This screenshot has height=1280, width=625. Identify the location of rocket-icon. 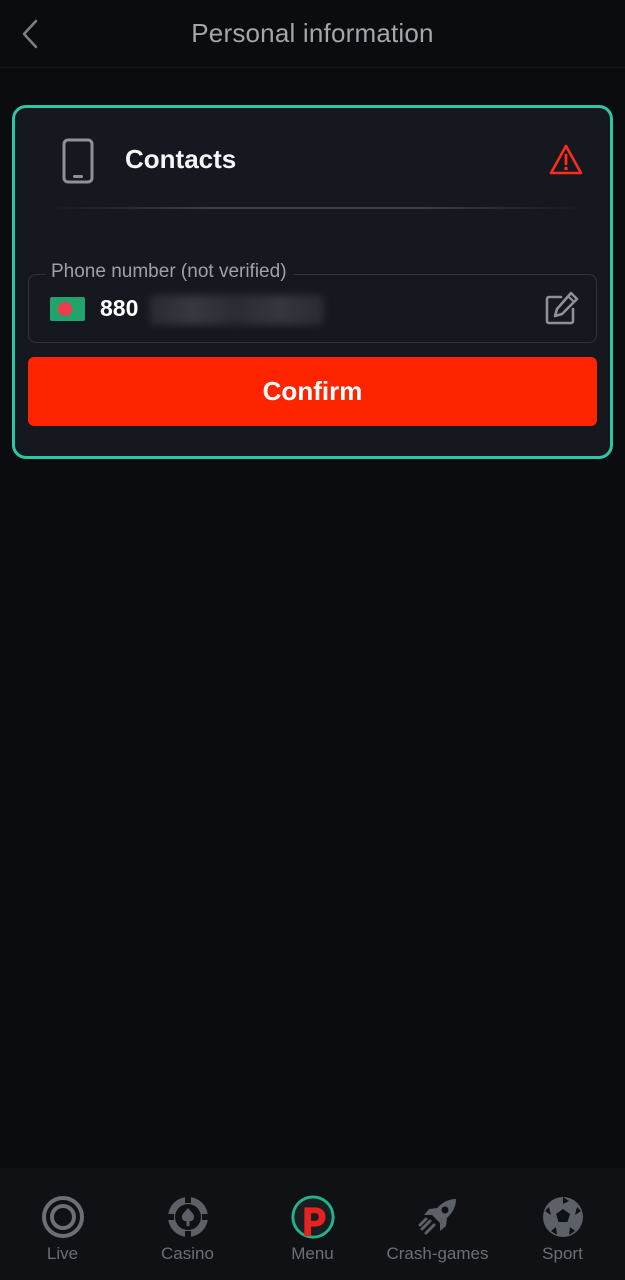
(437, 1217).